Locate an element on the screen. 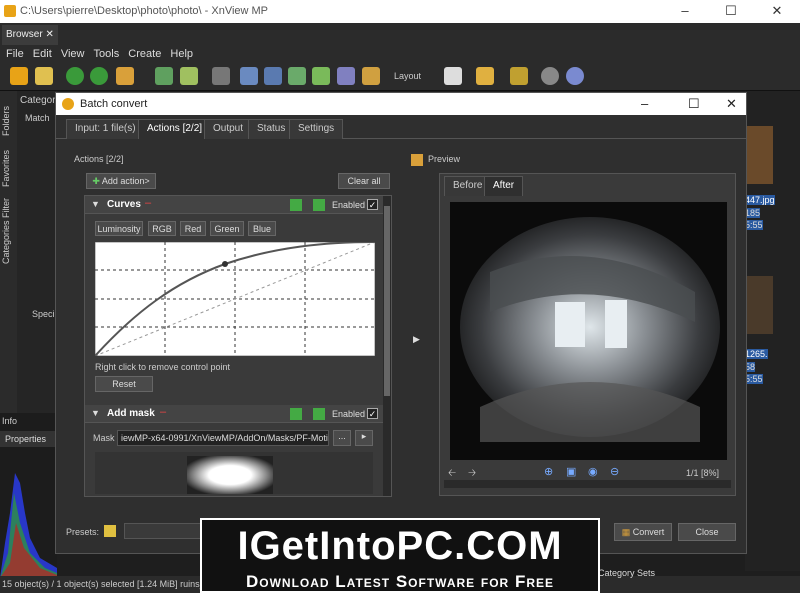  convert-button: ▦ Convert is located at coordinates (643, 532).